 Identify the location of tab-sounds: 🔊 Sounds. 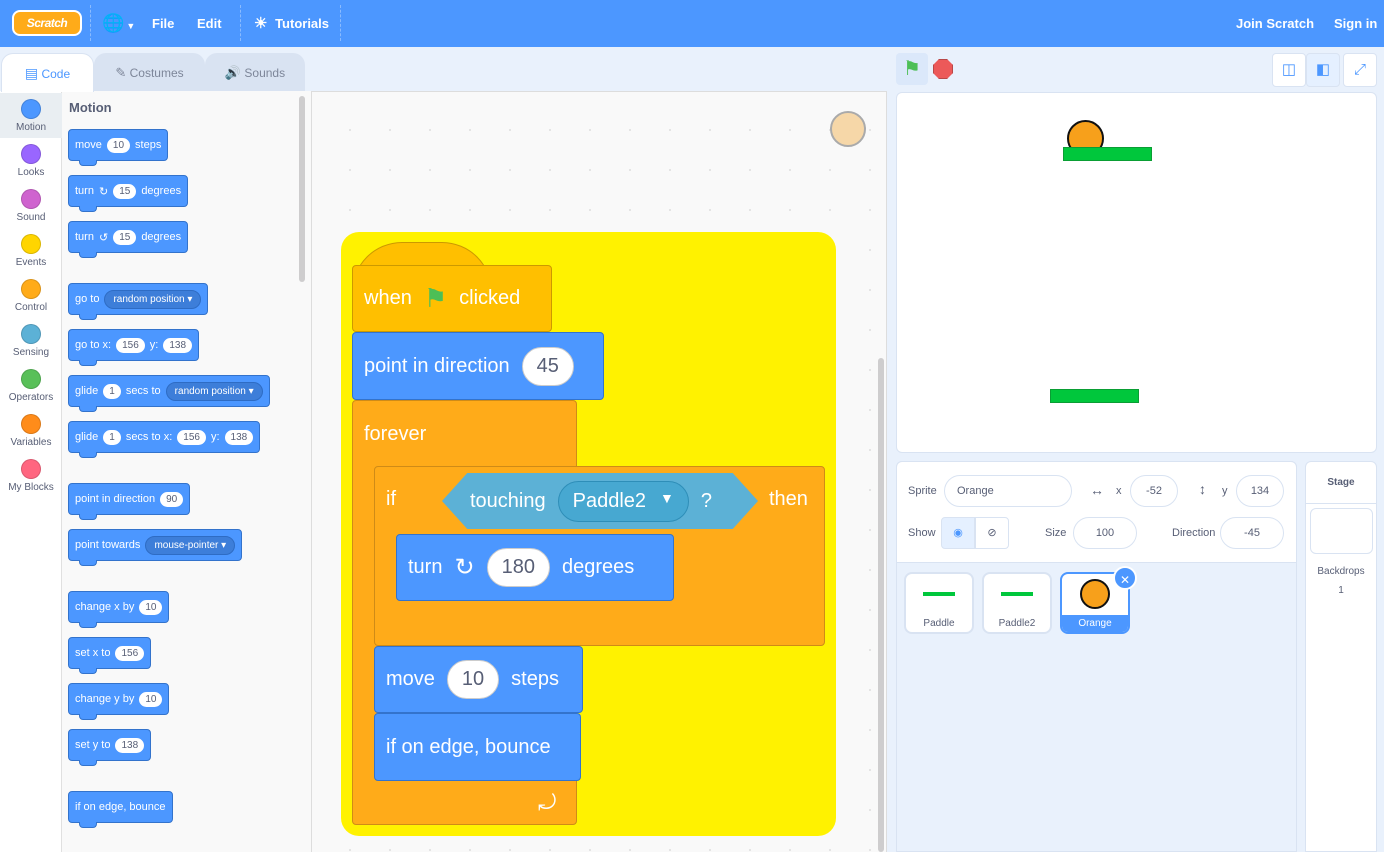
(255, 72).